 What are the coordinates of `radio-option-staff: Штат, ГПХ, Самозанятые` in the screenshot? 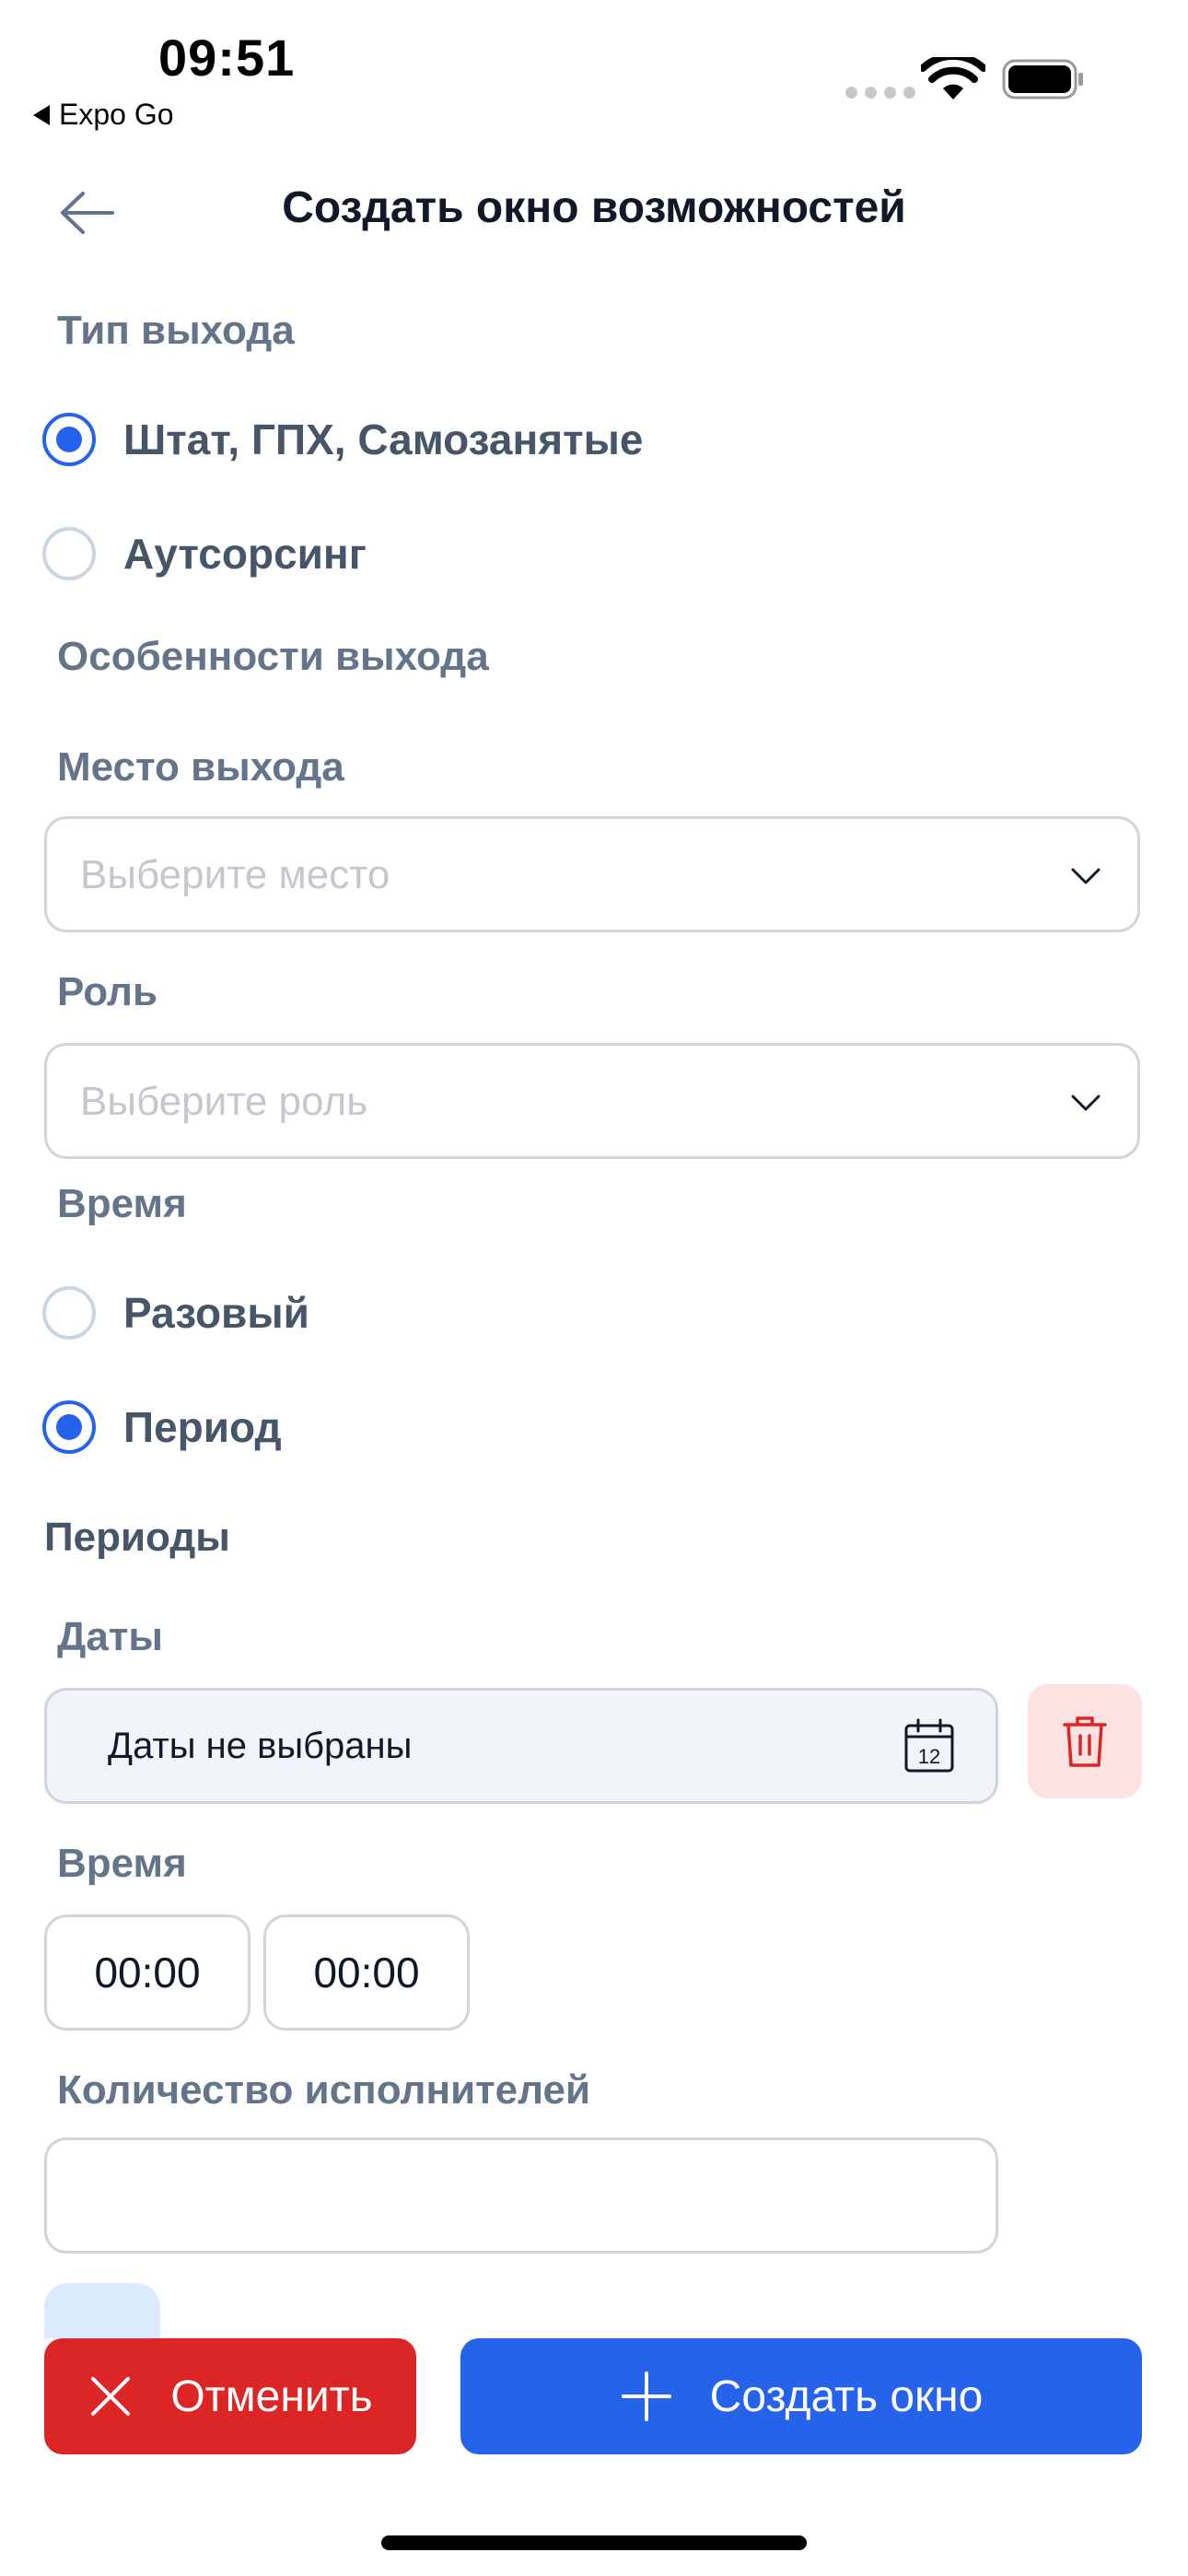 It's located at (343, 439).